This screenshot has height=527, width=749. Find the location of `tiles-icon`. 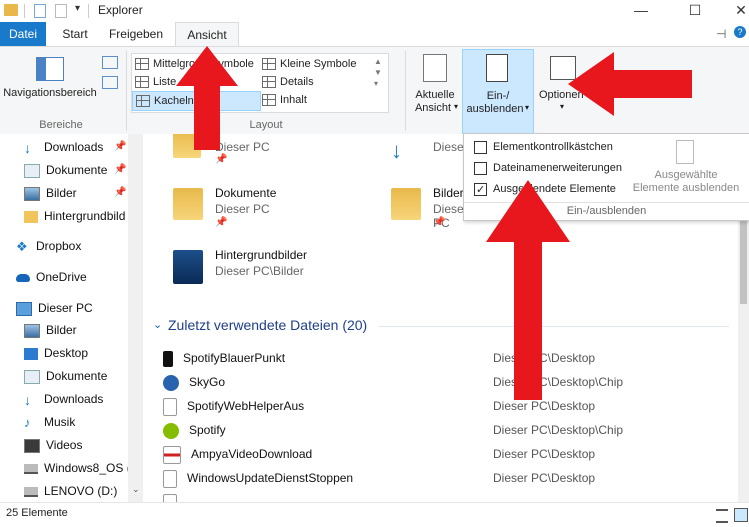

tiles-icon is located at coordinates (143, 101).